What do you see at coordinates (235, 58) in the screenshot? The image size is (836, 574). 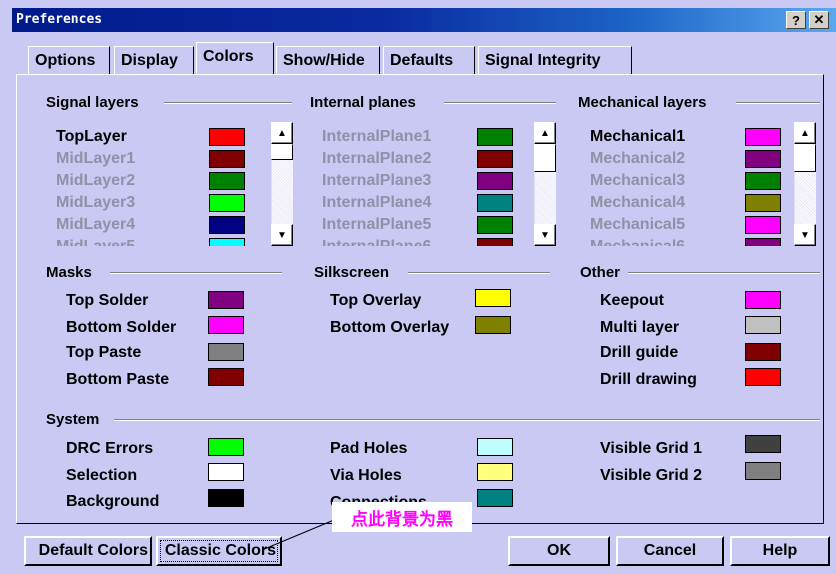 I see `tab-colors: Colors` at bounding box center [235, 58].